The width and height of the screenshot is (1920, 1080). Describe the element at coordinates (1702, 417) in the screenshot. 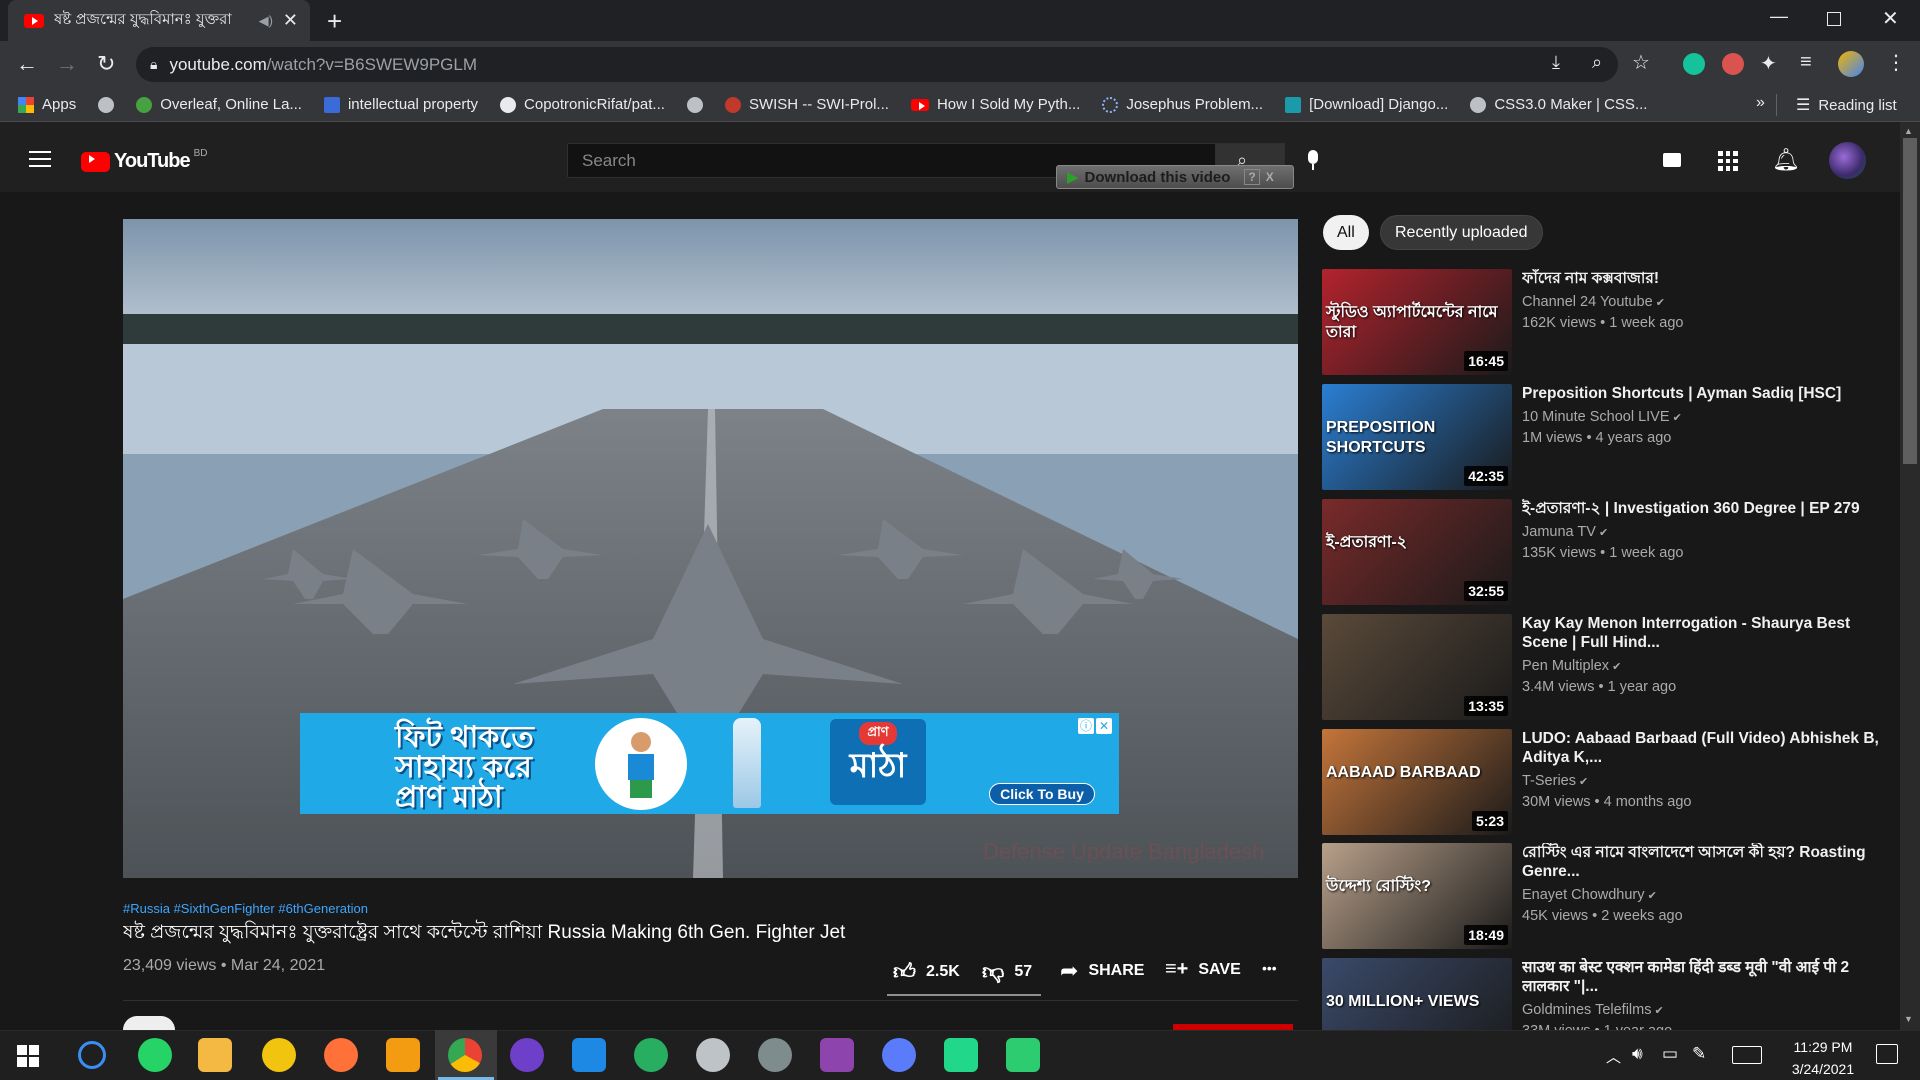

I see `recommendation-channel: 10 Minute School LIVE ✔` at that location.